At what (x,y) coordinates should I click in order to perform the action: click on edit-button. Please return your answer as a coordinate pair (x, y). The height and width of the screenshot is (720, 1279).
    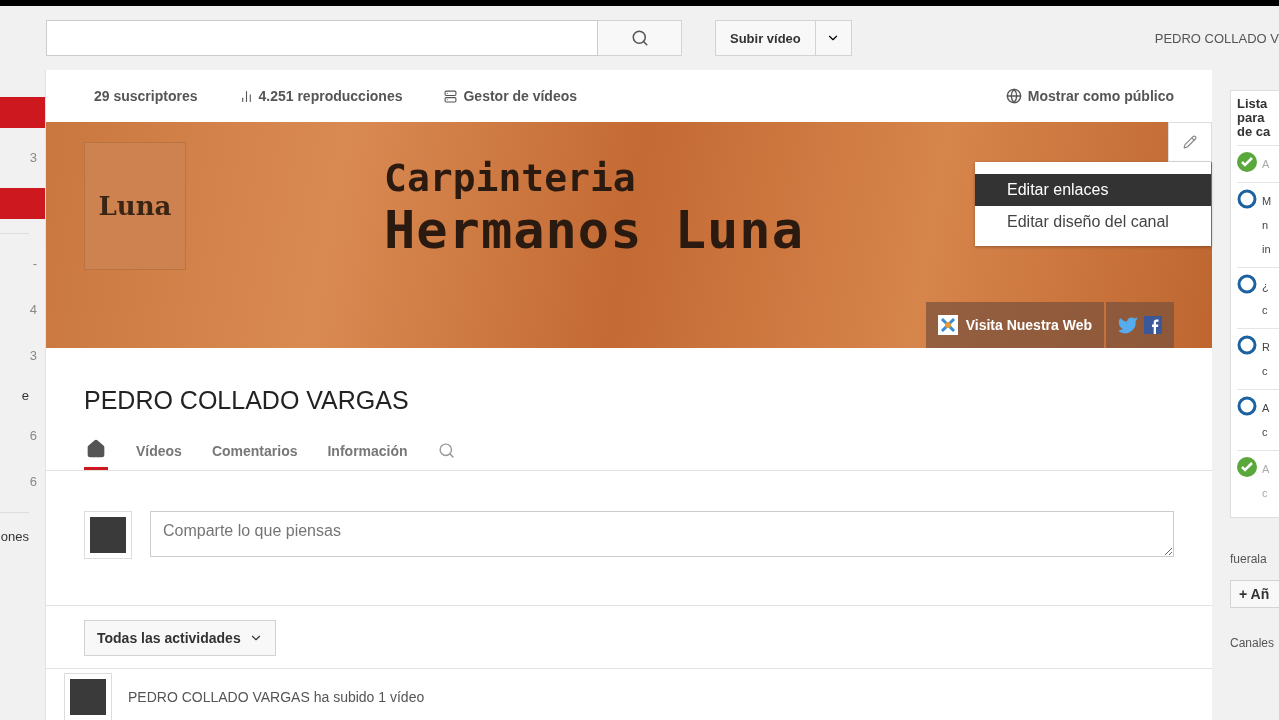
    Looking at the image, I should click on (1190, 142).